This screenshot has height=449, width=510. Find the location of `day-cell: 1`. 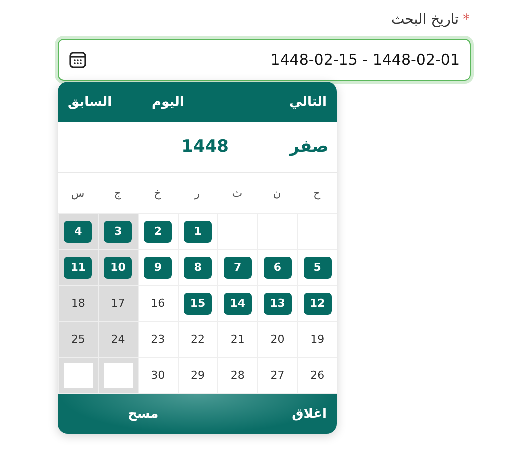

day-cell: 1 is located at coordinates (198, 231).